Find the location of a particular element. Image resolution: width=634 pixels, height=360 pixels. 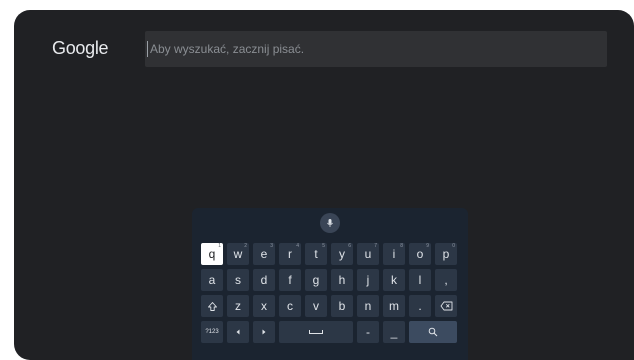

space-icon is located at coordinates (316, 332).